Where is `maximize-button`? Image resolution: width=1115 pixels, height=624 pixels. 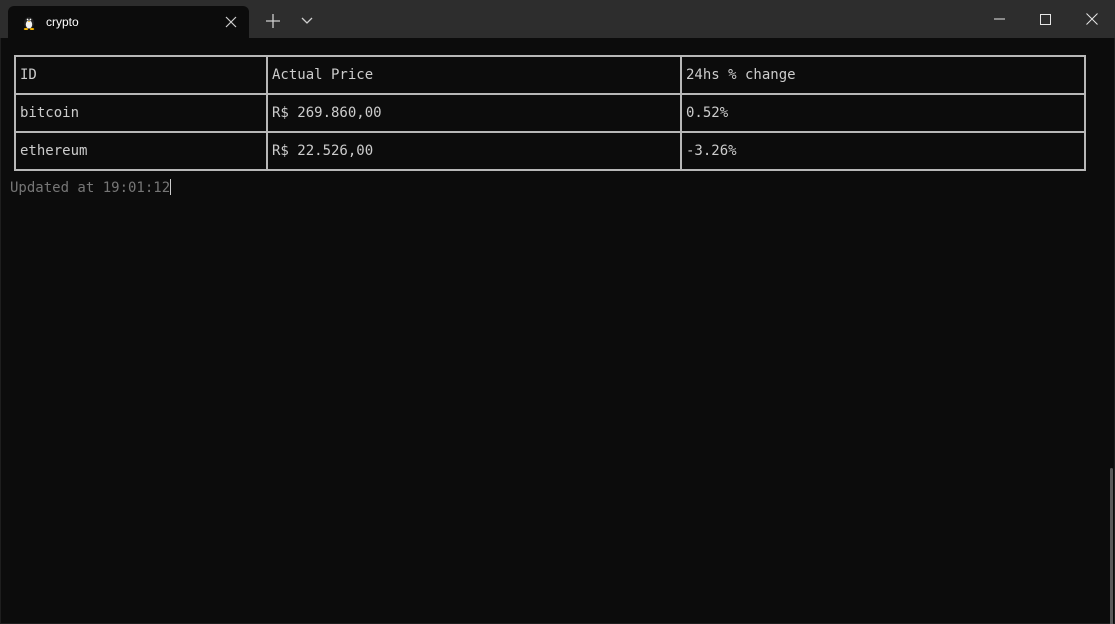 maximize-button is located at coordinates (1045, 19).